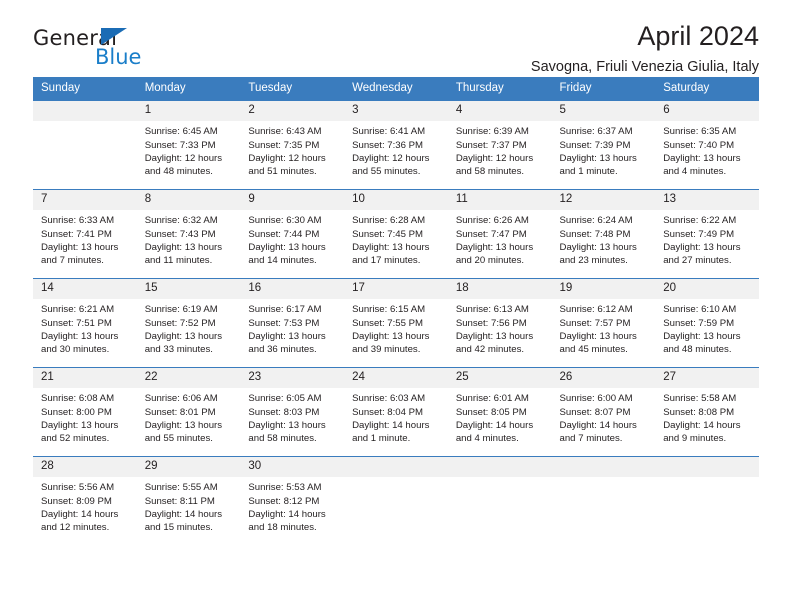 This screenshot has width=792, height=612. What do you see at coordinates (491, 412) in the screenshot?
I see `sunset-text: Sunset: 8:05 PM` at bounding box center [491, 412].